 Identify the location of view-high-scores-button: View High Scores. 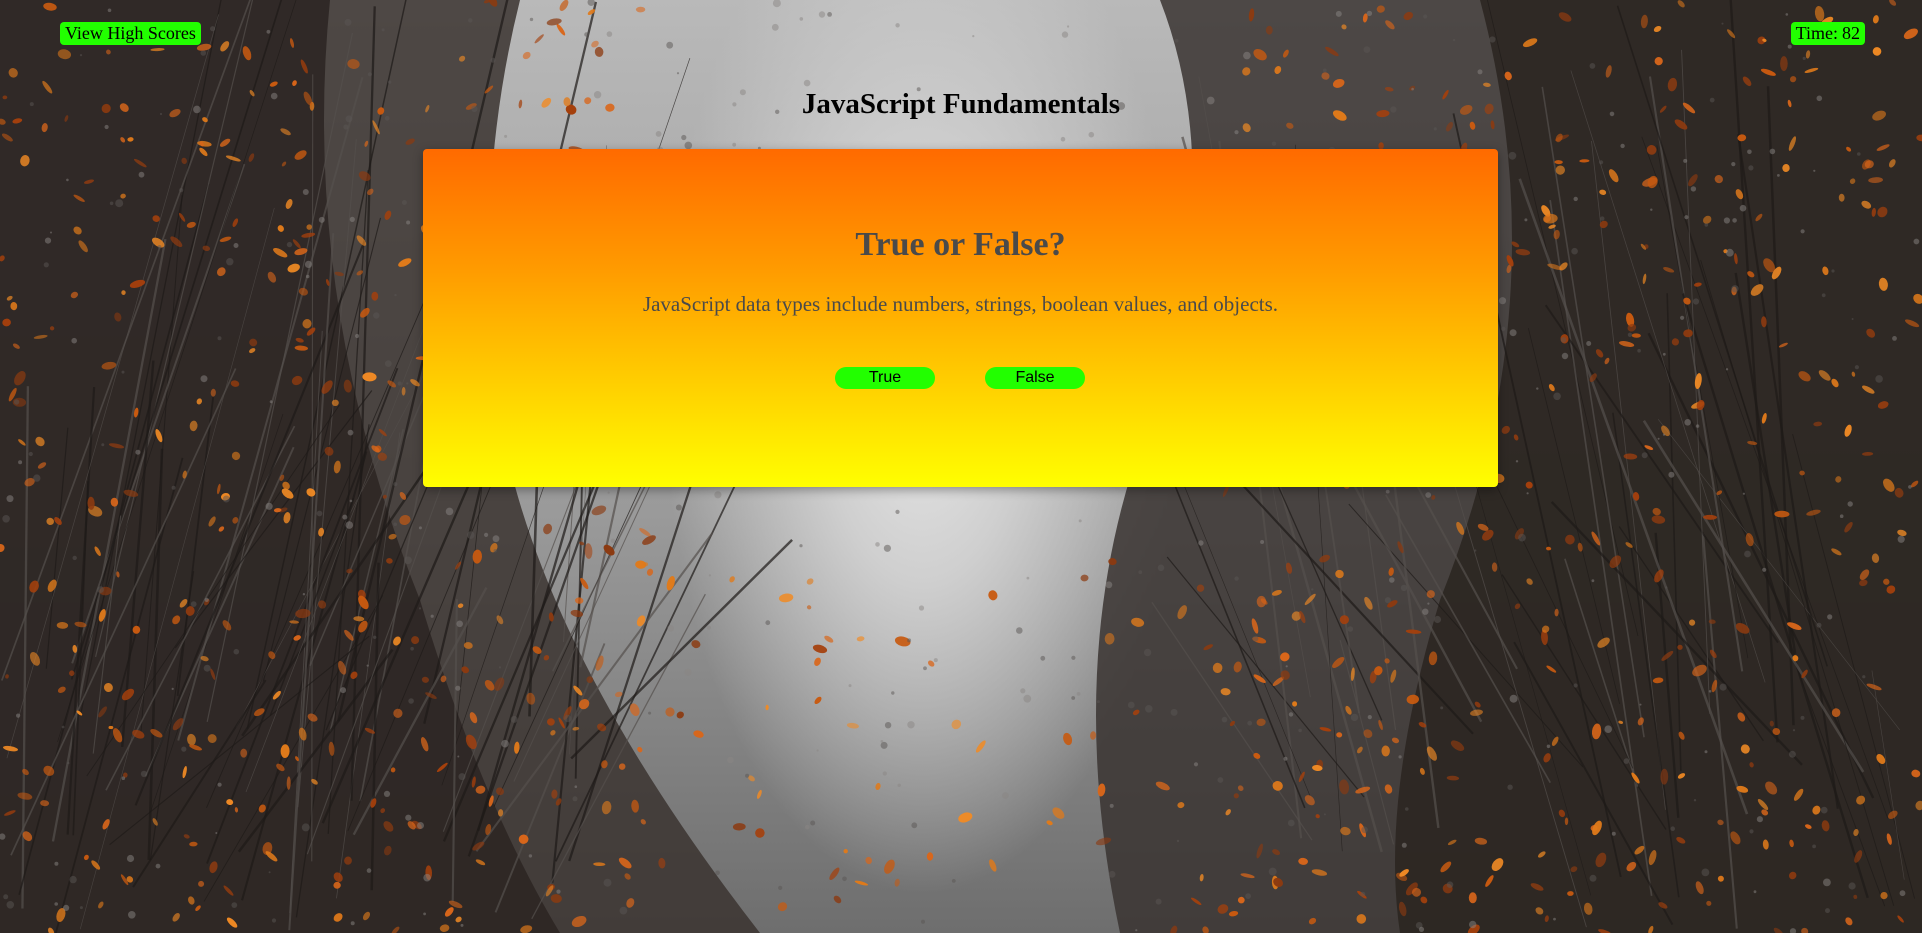
(130, 33).